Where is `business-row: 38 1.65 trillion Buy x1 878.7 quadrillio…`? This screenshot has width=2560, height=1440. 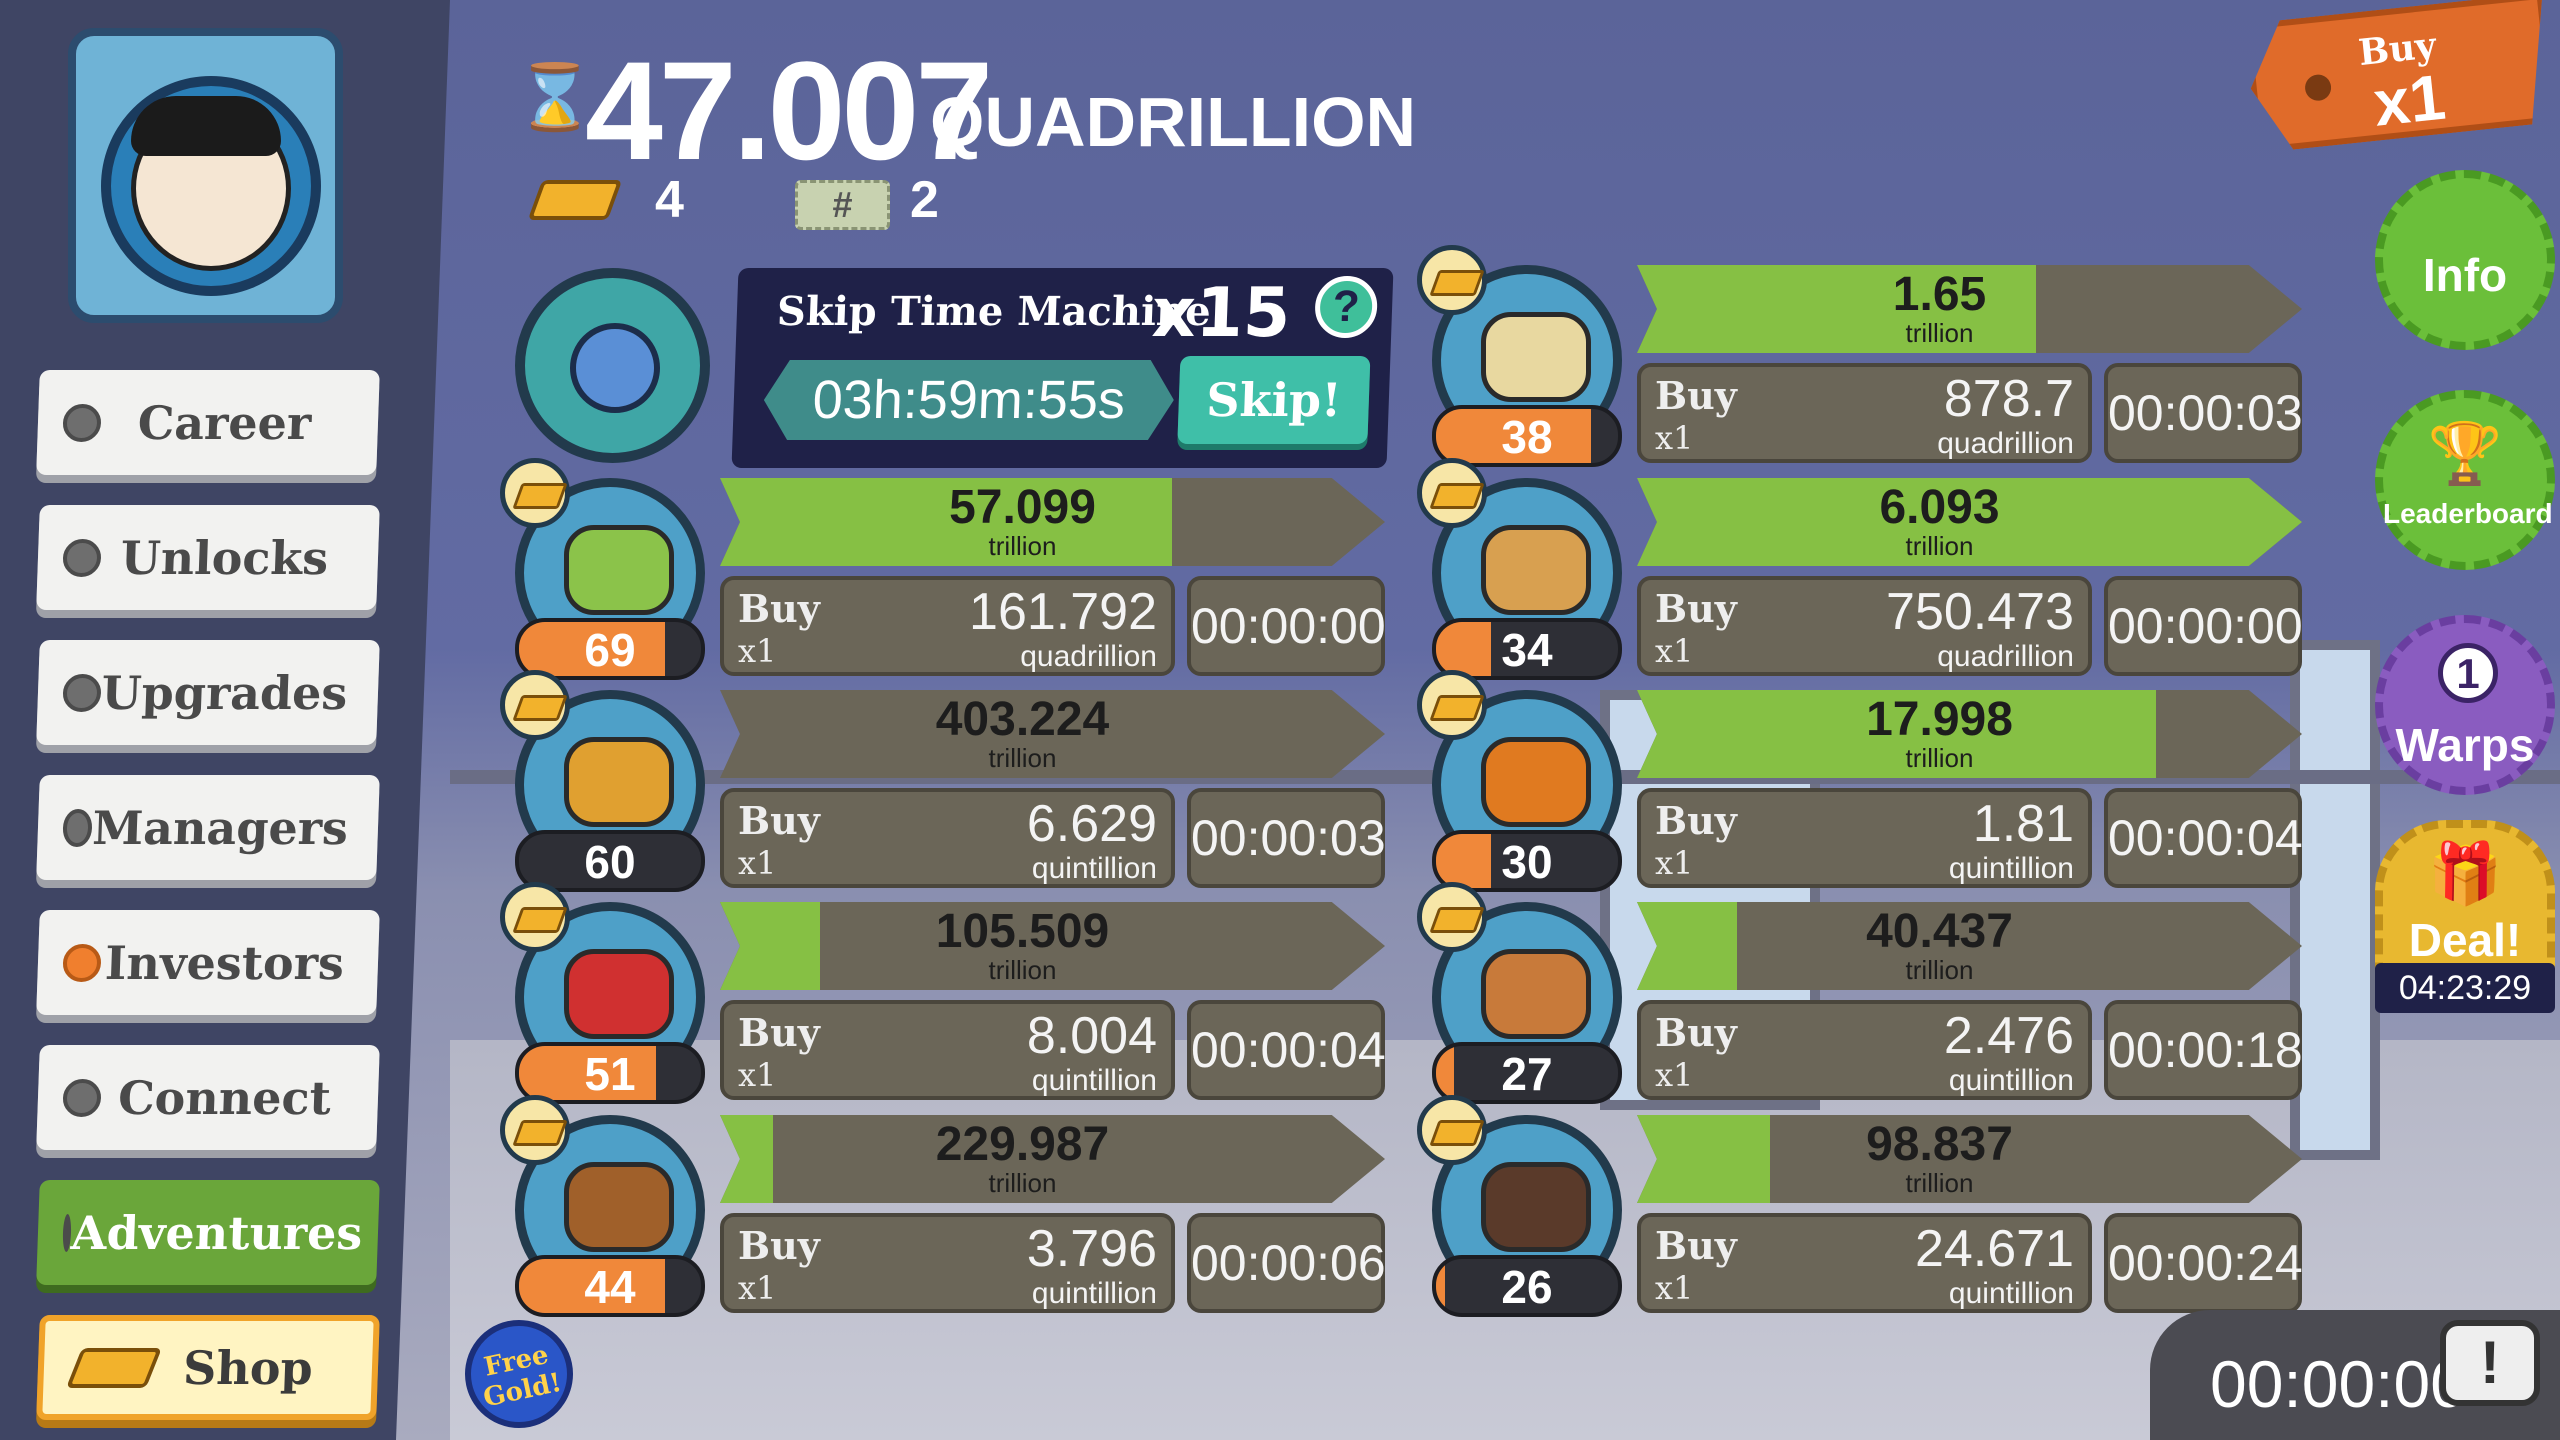 business-row: 38 1.65 trillion Buy x1 878.7 quadrillio… is located at coordinates (1882, 356).